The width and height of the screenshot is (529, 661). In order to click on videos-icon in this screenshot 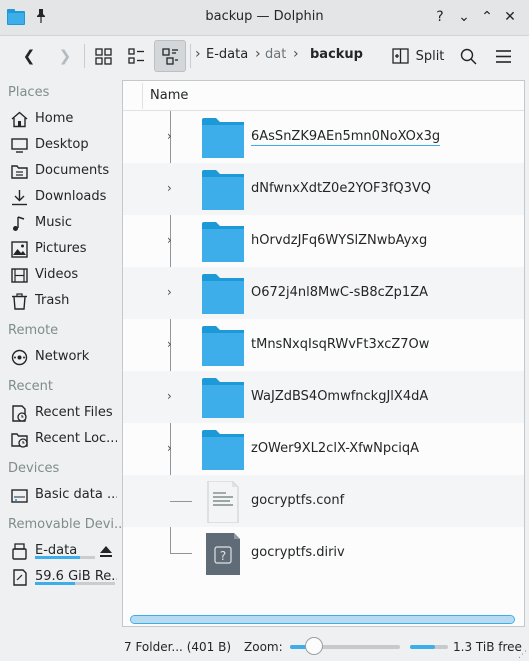, I will do `click(19, 275)`.